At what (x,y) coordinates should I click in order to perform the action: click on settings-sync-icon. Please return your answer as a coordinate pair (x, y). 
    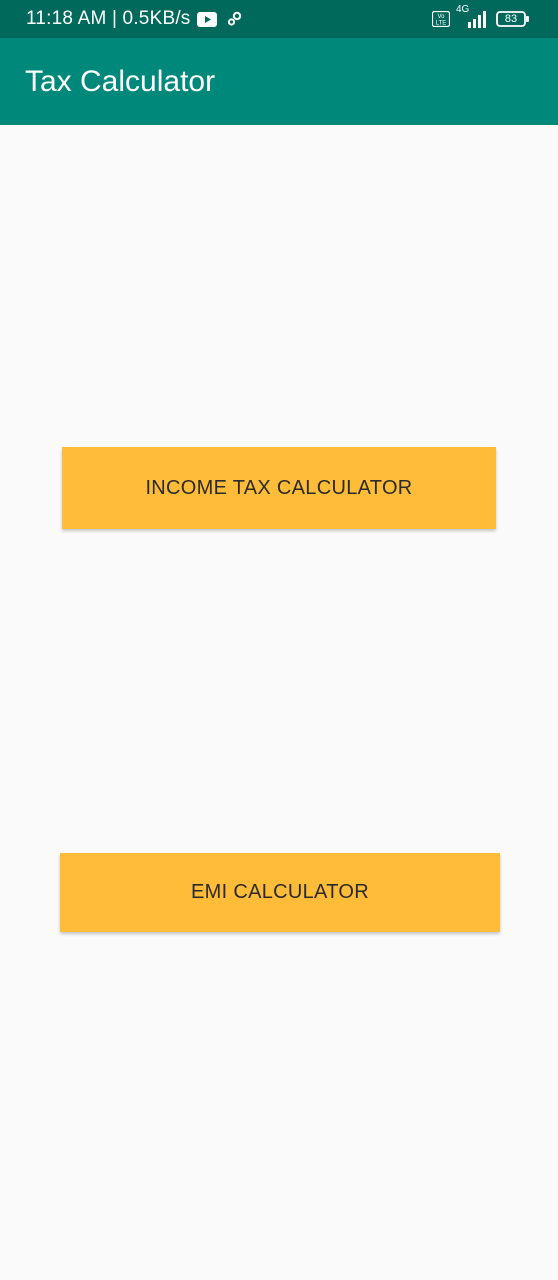
    Looking at the image, I should click on (235, 19).